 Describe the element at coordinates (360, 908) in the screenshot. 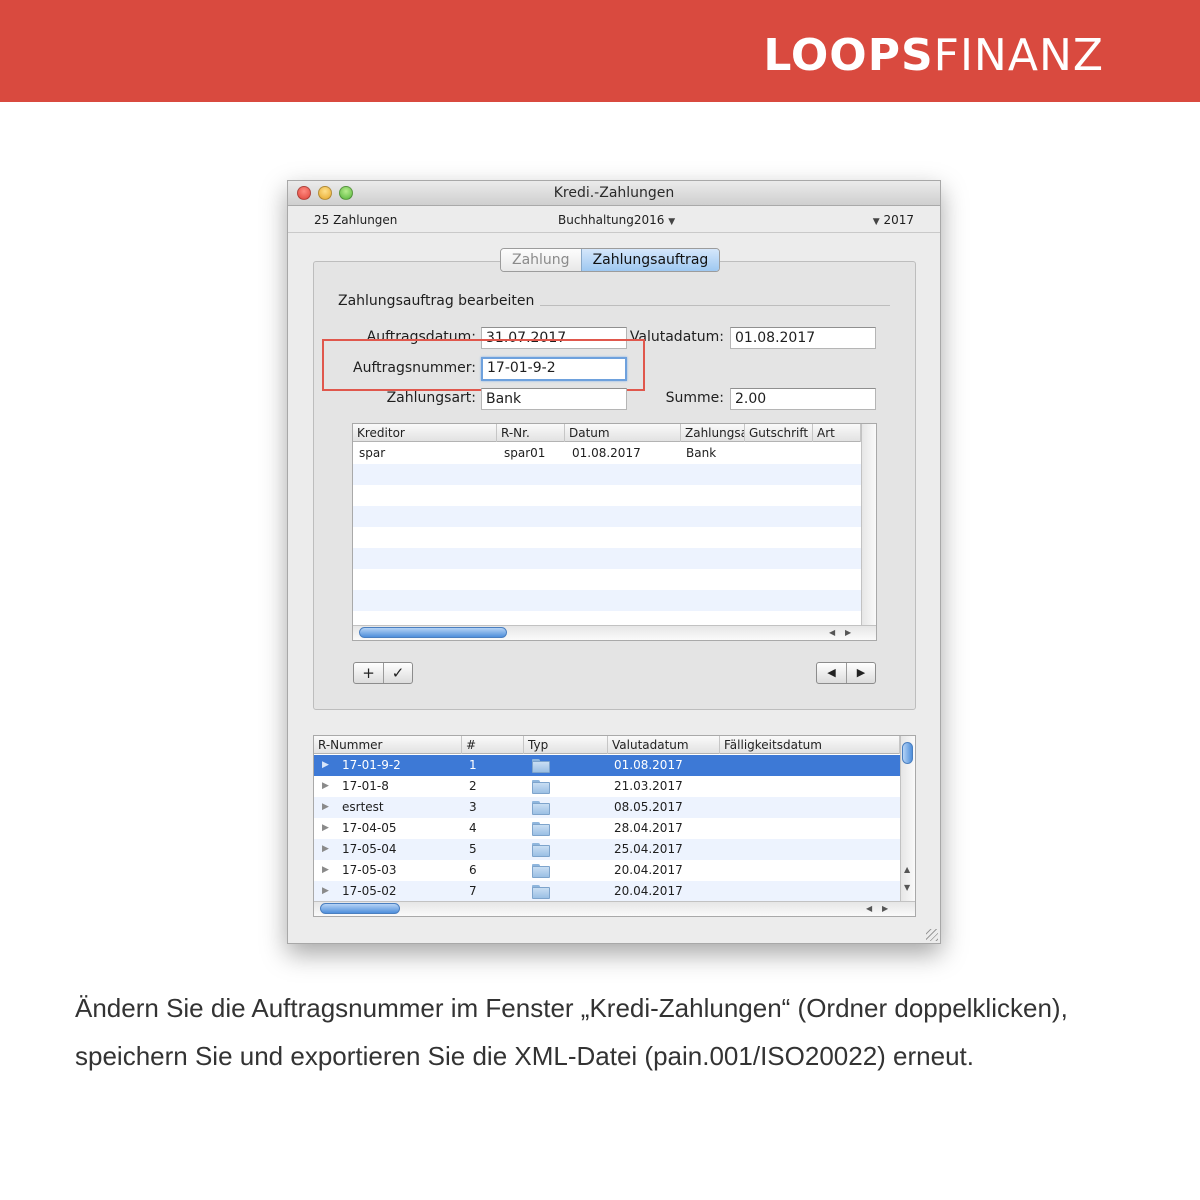

I see `list-horizontal-scroll-thumb` at that location.